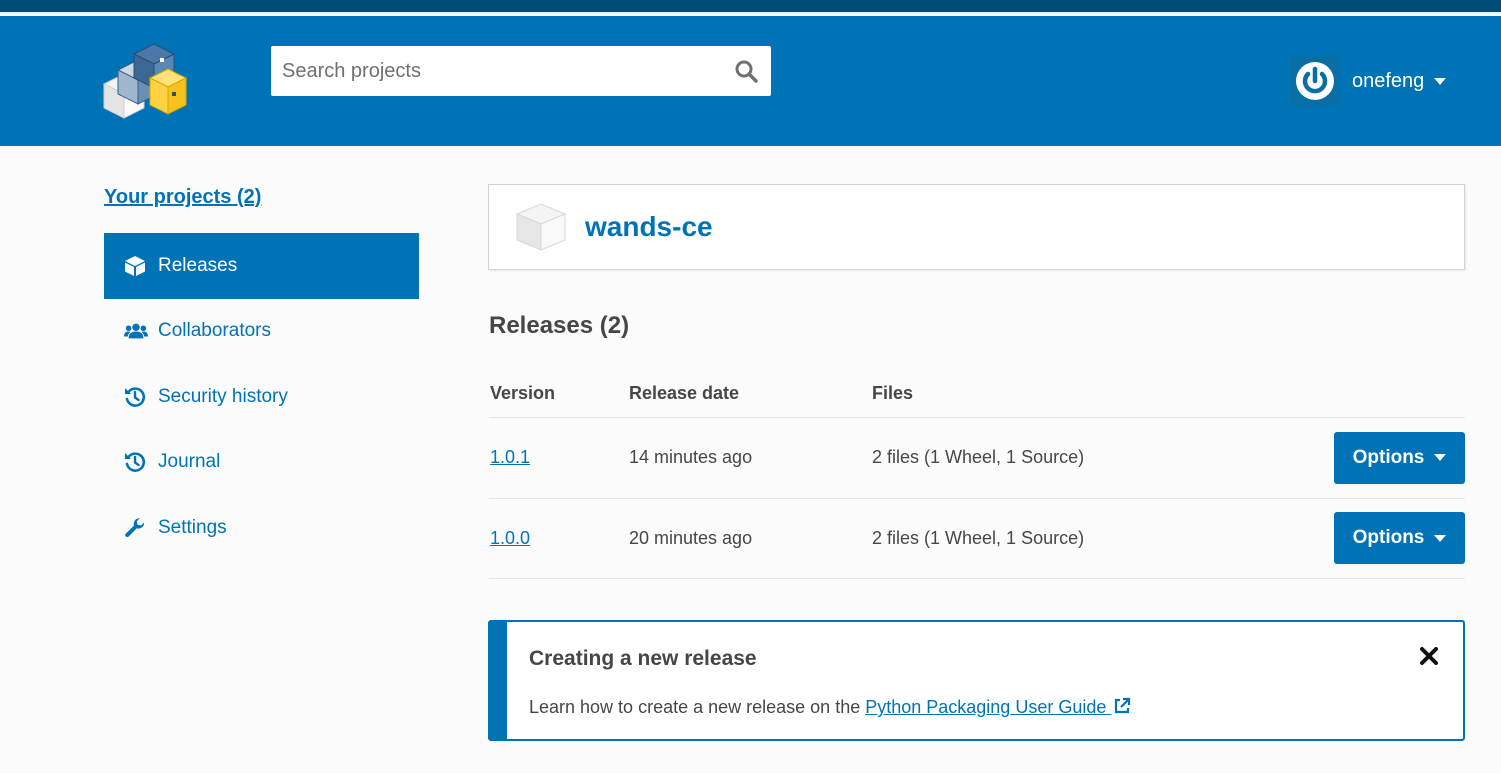 The width and height of the screenshot is (1501, 773). I want to click on close-icon, so click(1429, 656).